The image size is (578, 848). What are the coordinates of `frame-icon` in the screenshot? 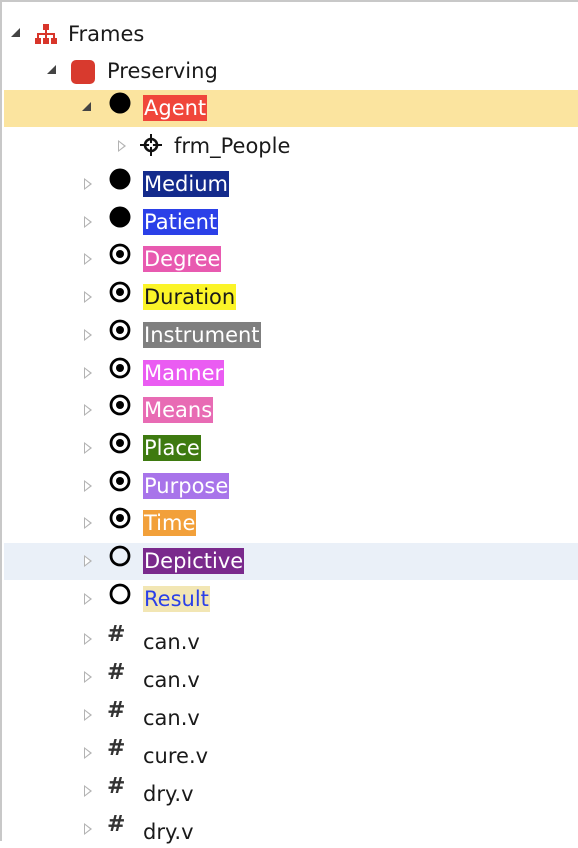 It's located at (82, 71).